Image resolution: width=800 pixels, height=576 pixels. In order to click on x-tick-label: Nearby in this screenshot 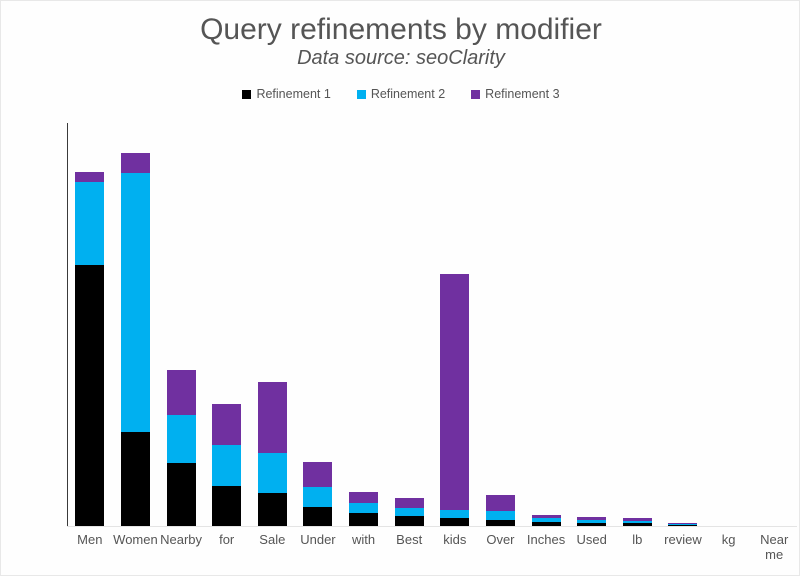, I will do `click(181, 539)`.